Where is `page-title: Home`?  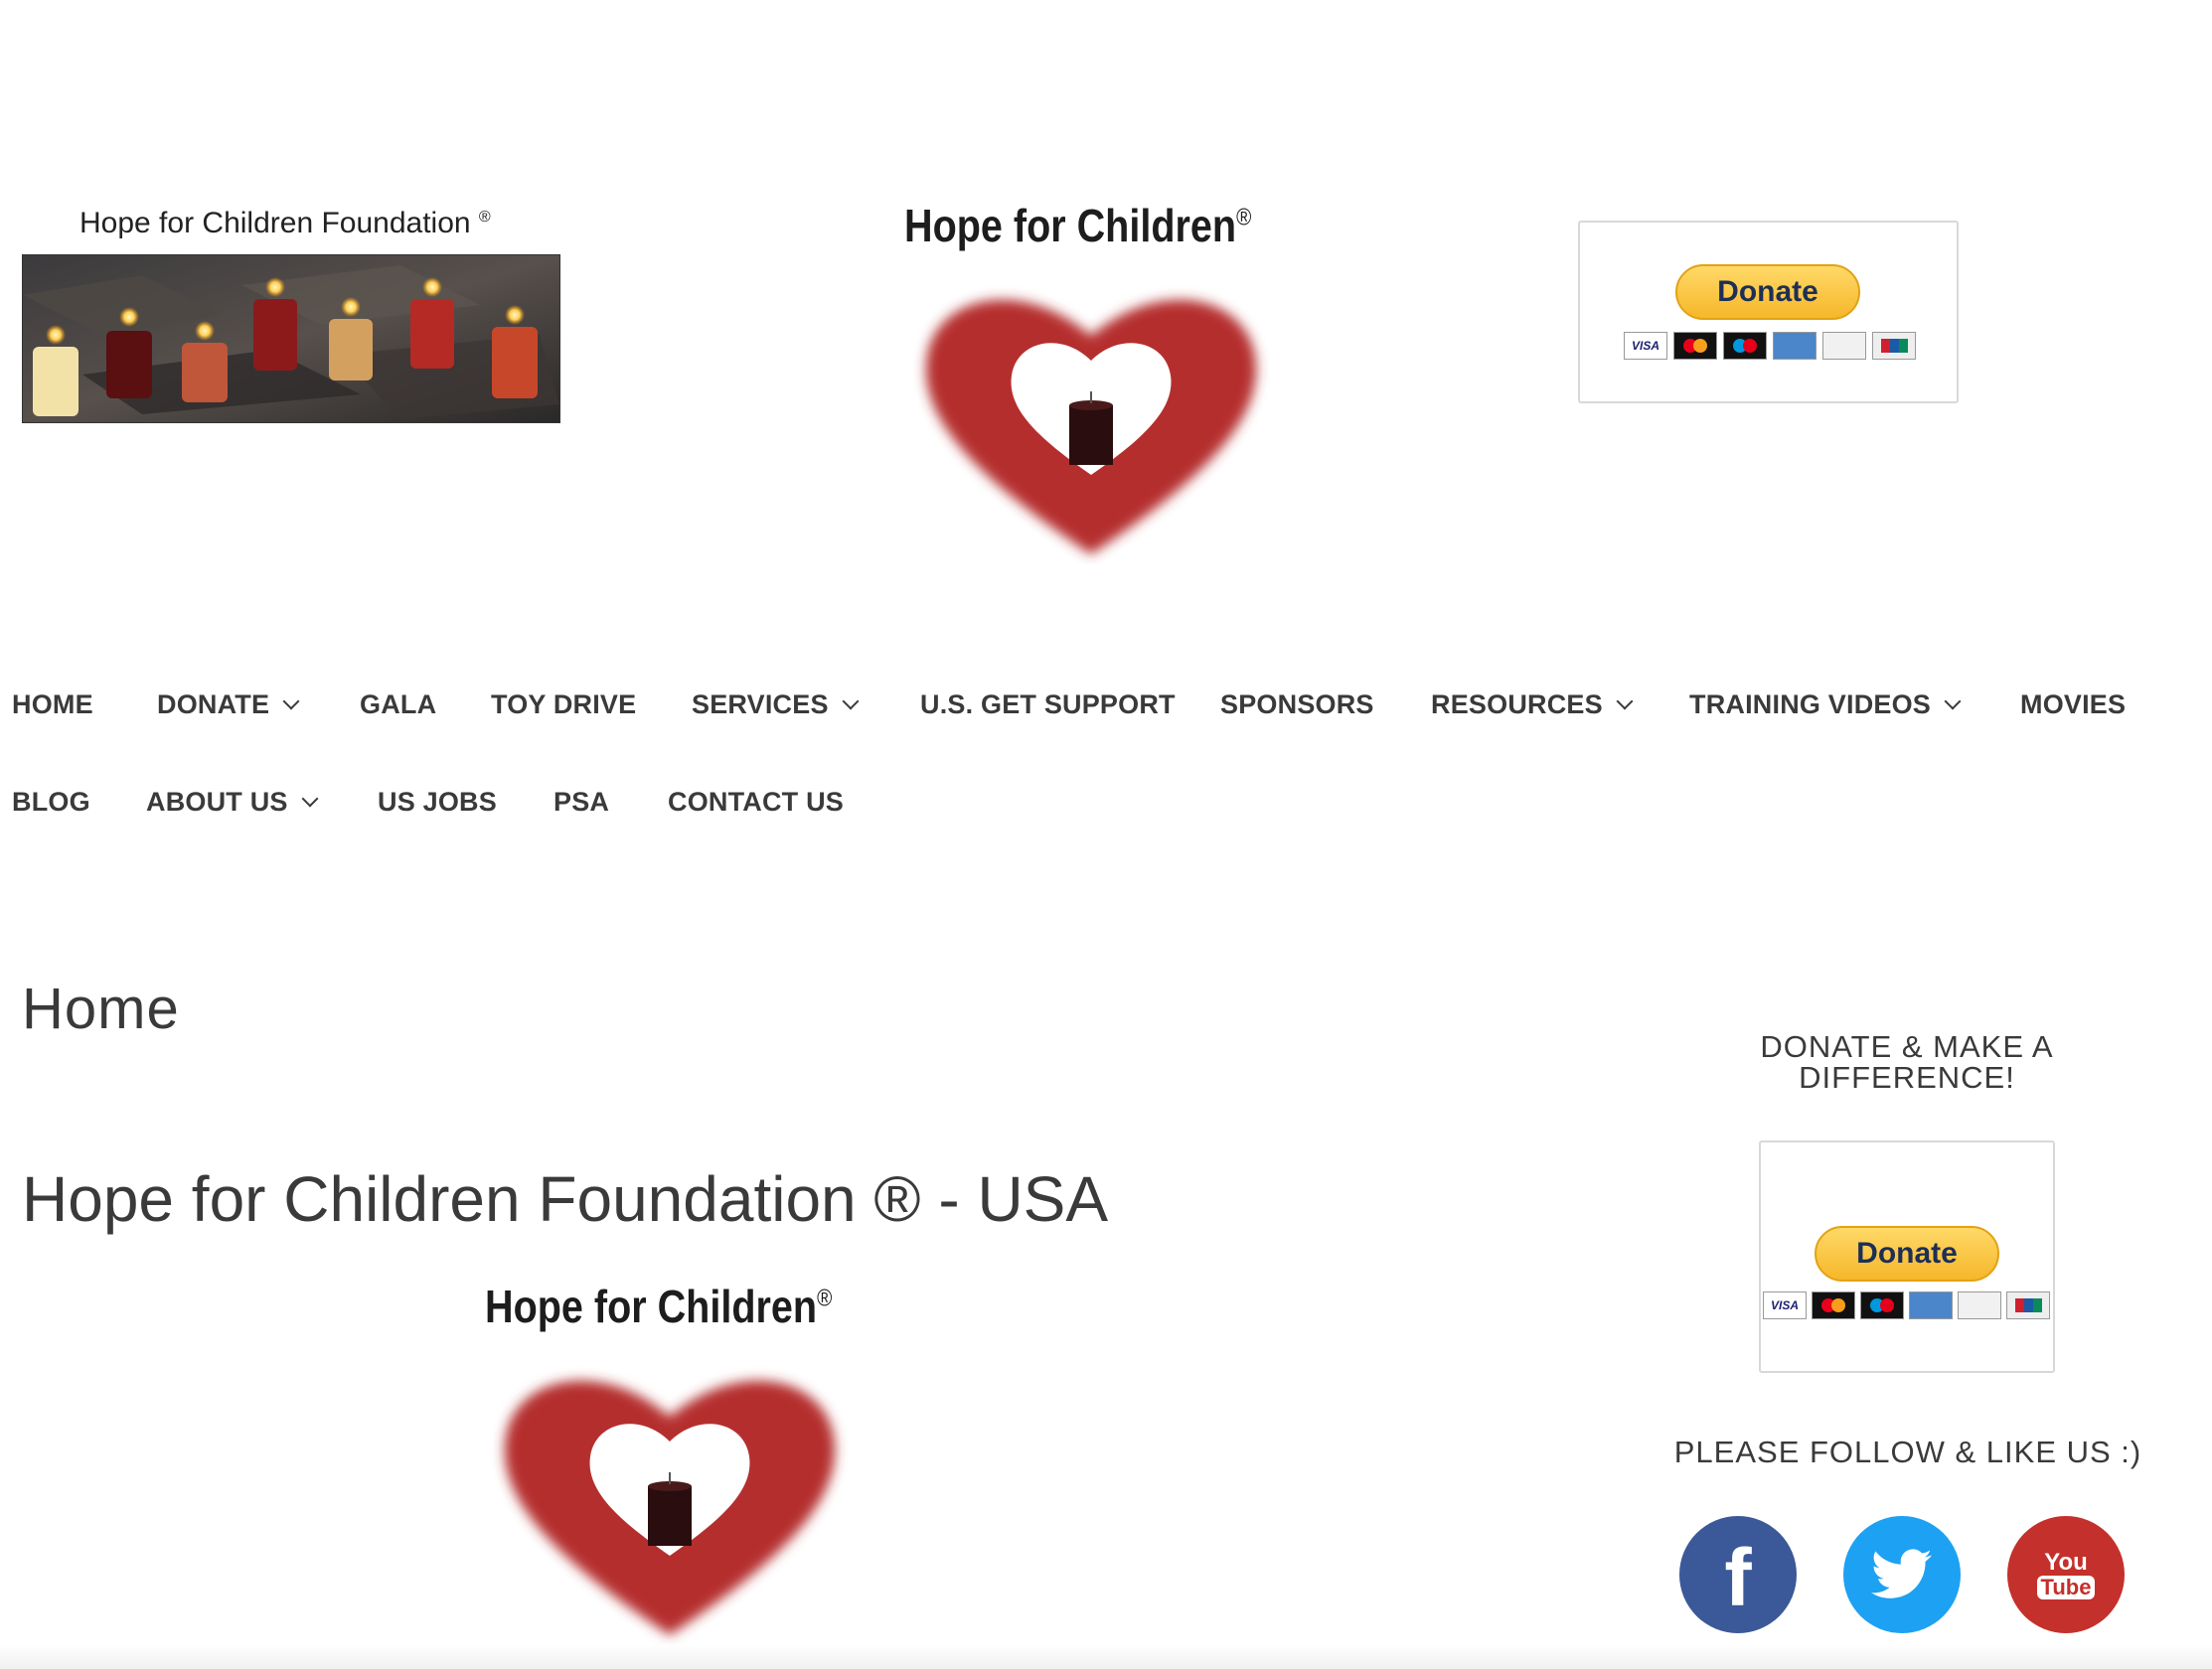
page-title: Home is located at coordinates (101, 1009).